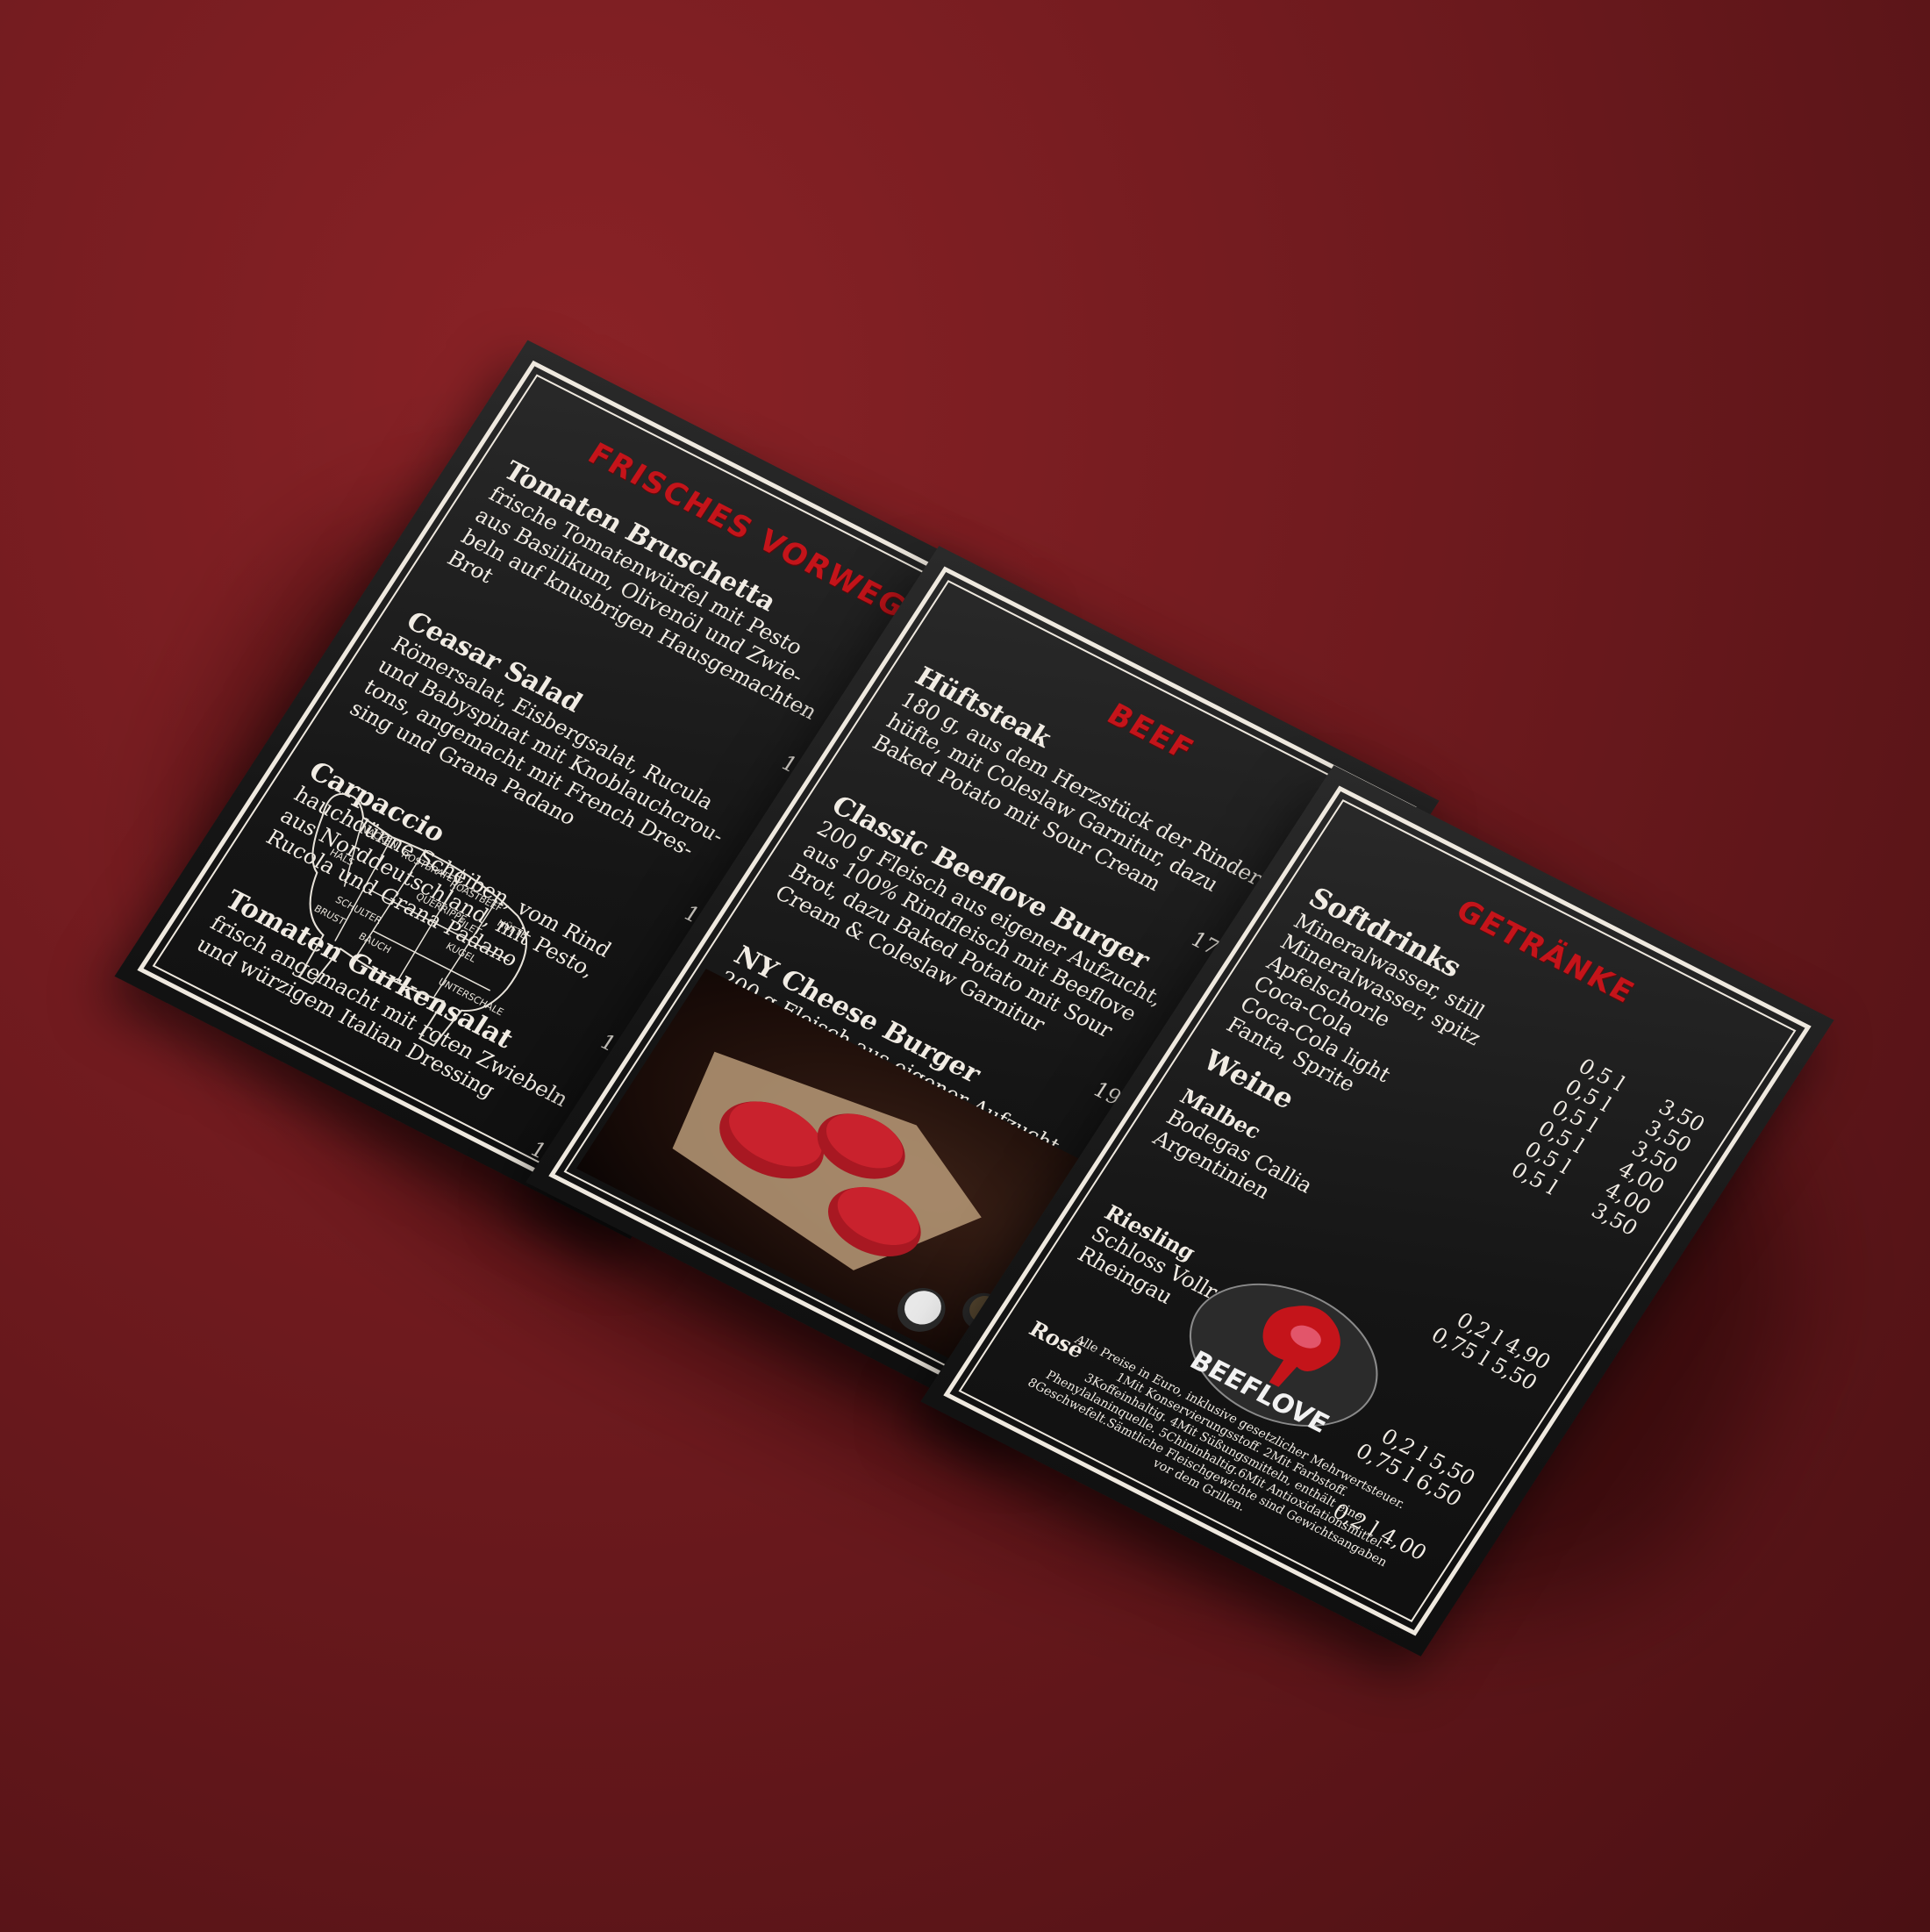  Describe the element at coordinates (512, 929) in the screenshot. I see `cow-cut-label: HÜFTE` at that location.